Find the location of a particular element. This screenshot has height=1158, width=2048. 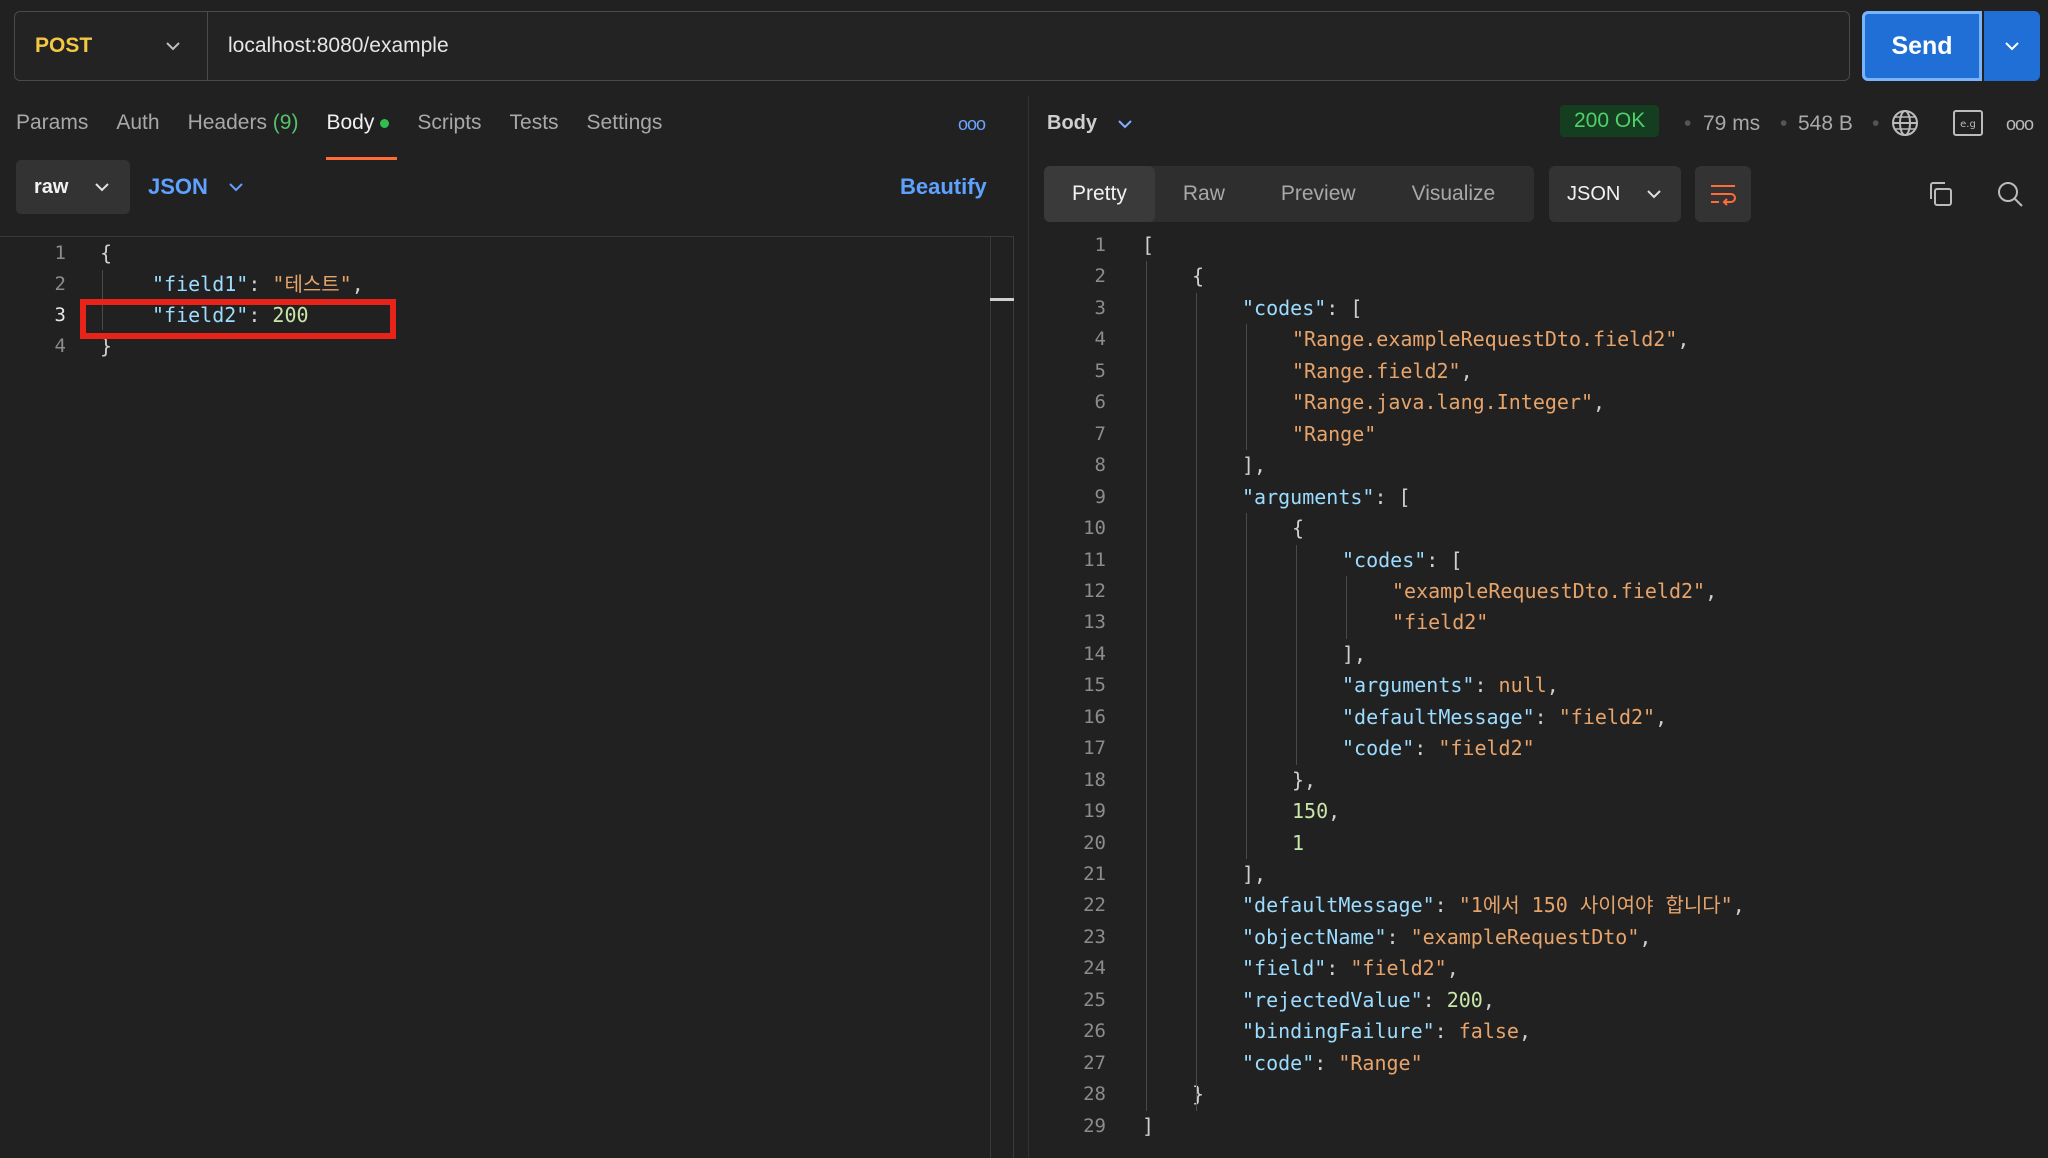

search-icon is located at coordinates (2010, 194).